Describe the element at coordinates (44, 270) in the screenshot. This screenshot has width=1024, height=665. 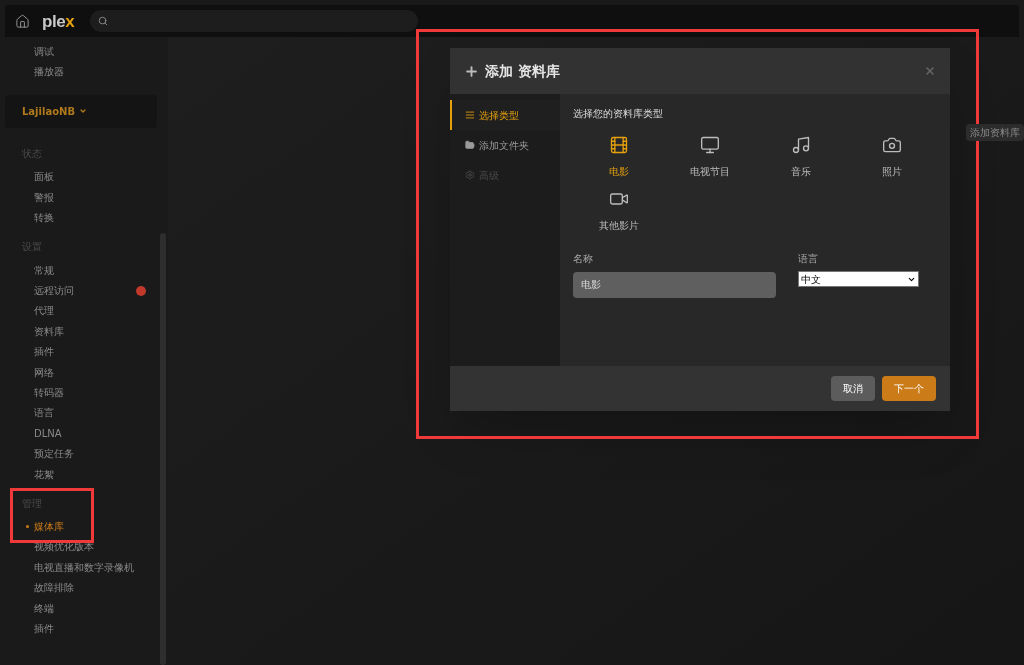
I see `sidebar-item: 常规` at that location.